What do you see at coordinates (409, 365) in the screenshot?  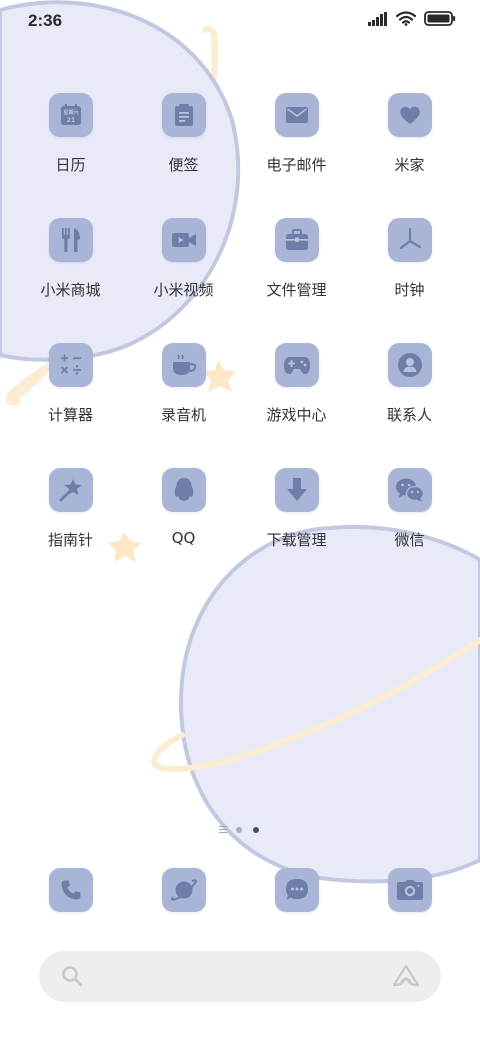 I see `person-icon` at bounding box center [409, 365].